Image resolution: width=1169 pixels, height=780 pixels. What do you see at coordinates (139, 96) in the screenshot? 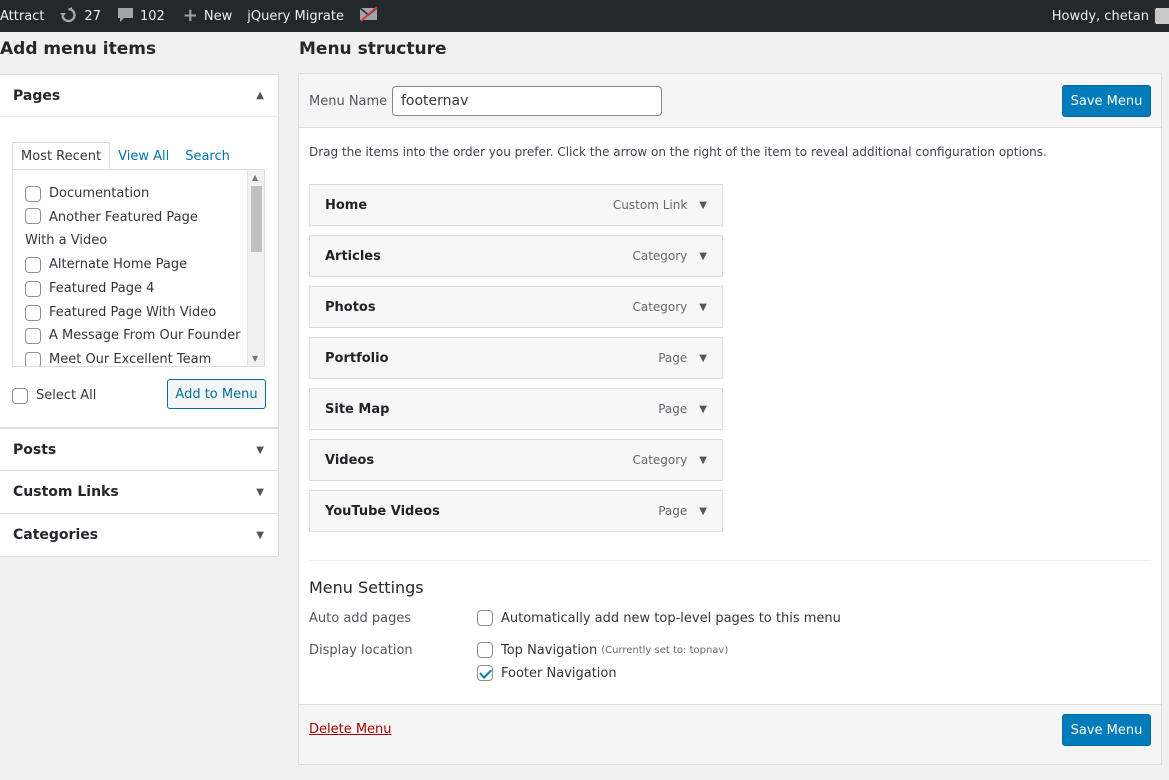
I see `pages-panel-header: Pages ▲` at bounding box center [139, 96].